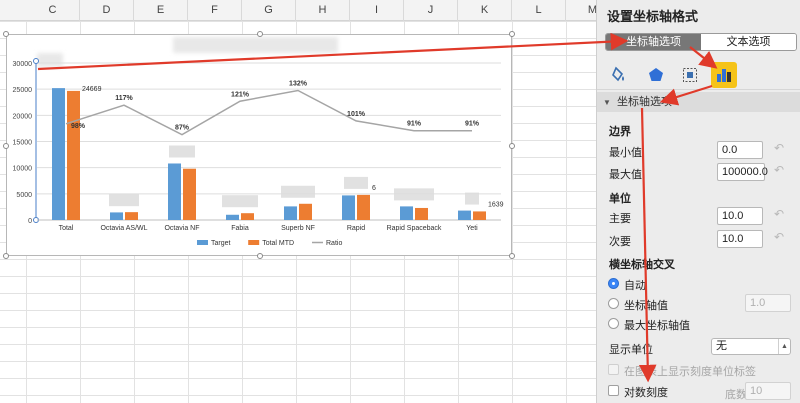  What do you see at coordinates (620, 219) in the screenshot?
I see `major-label: 主要` at bounding box center [620, 219].